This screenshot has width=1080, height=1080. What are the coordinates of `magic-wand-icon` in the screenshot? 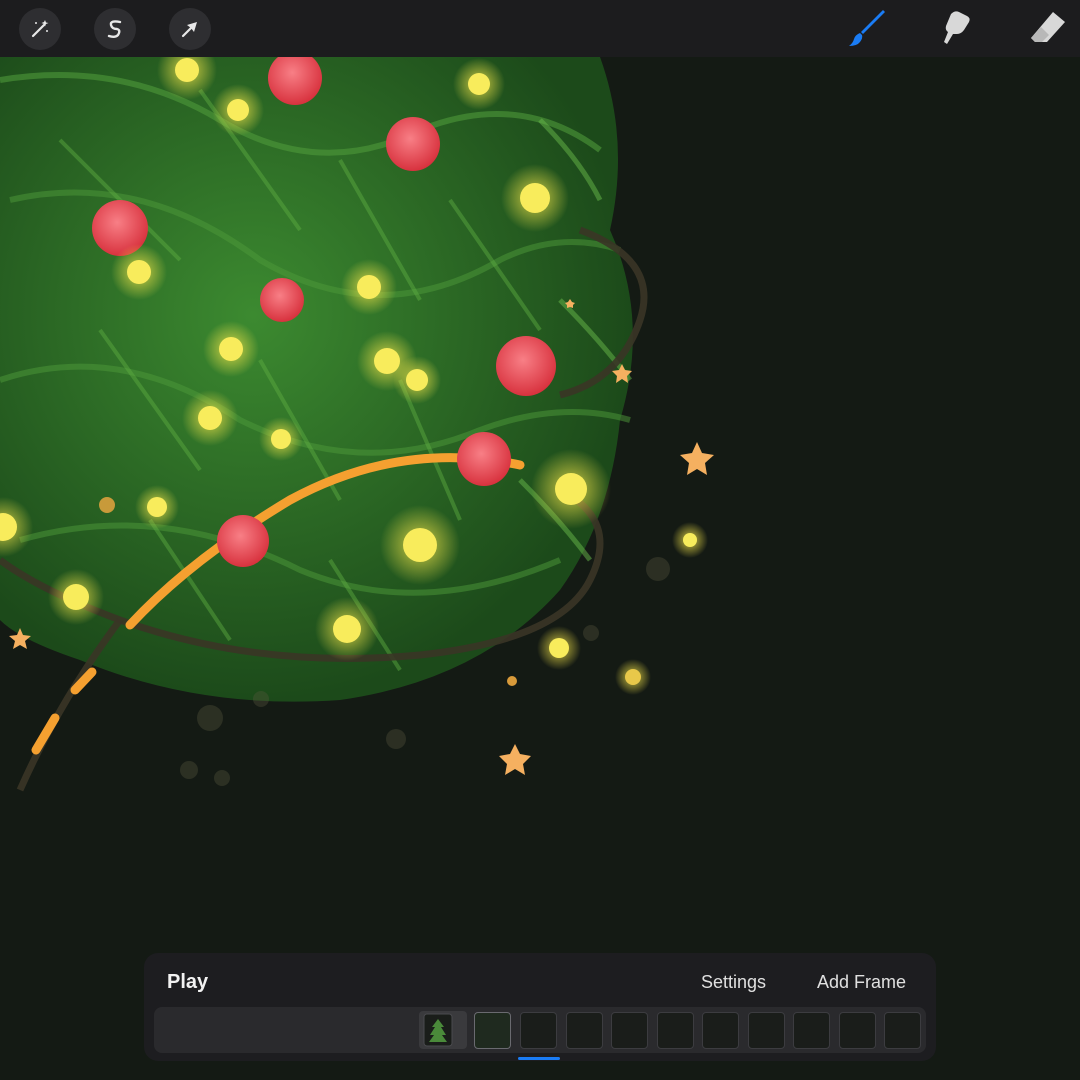 It's located at (40, 29).